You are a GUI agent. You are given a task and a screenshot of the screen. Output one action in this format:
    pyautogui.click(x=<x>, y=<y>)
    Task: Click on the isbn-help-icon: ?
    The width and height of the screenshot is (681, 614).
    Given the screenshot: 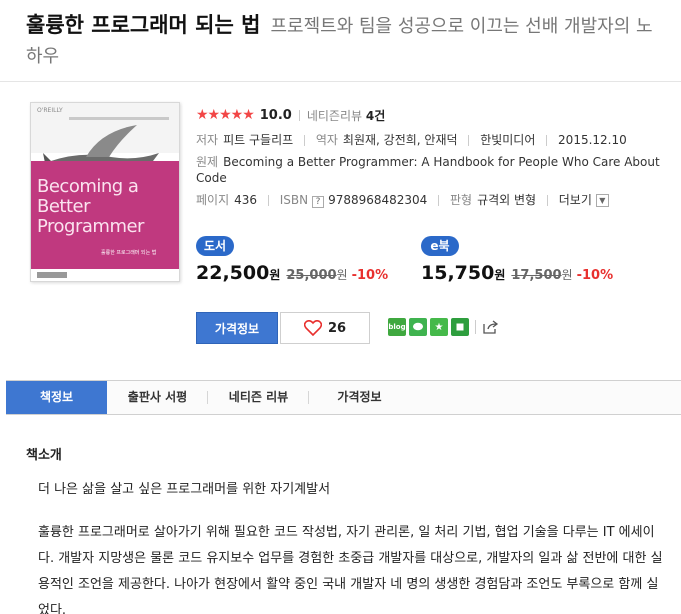 What is the action you would take?
    pyautogui.click(x=318, y=202)
    